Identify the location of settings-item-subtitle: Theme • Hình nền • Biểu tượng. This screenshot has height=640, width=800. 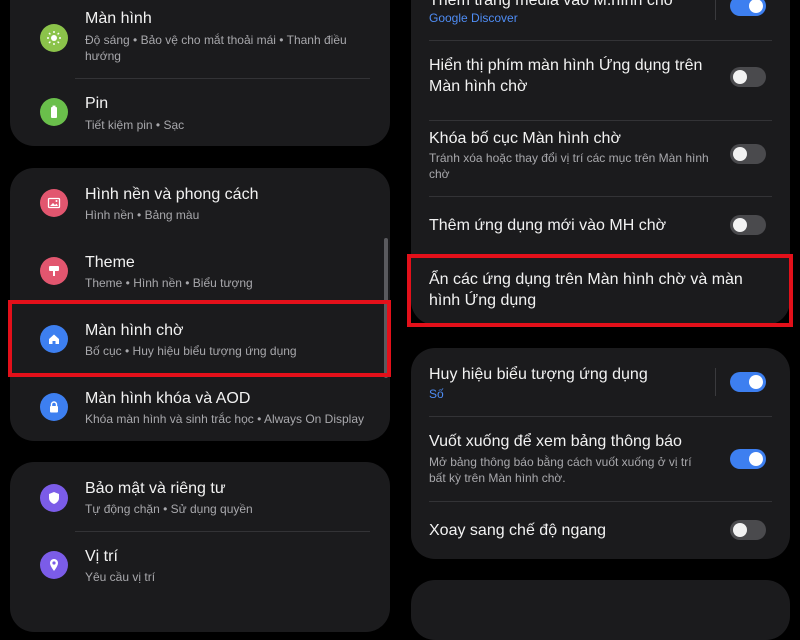
(169, 283).